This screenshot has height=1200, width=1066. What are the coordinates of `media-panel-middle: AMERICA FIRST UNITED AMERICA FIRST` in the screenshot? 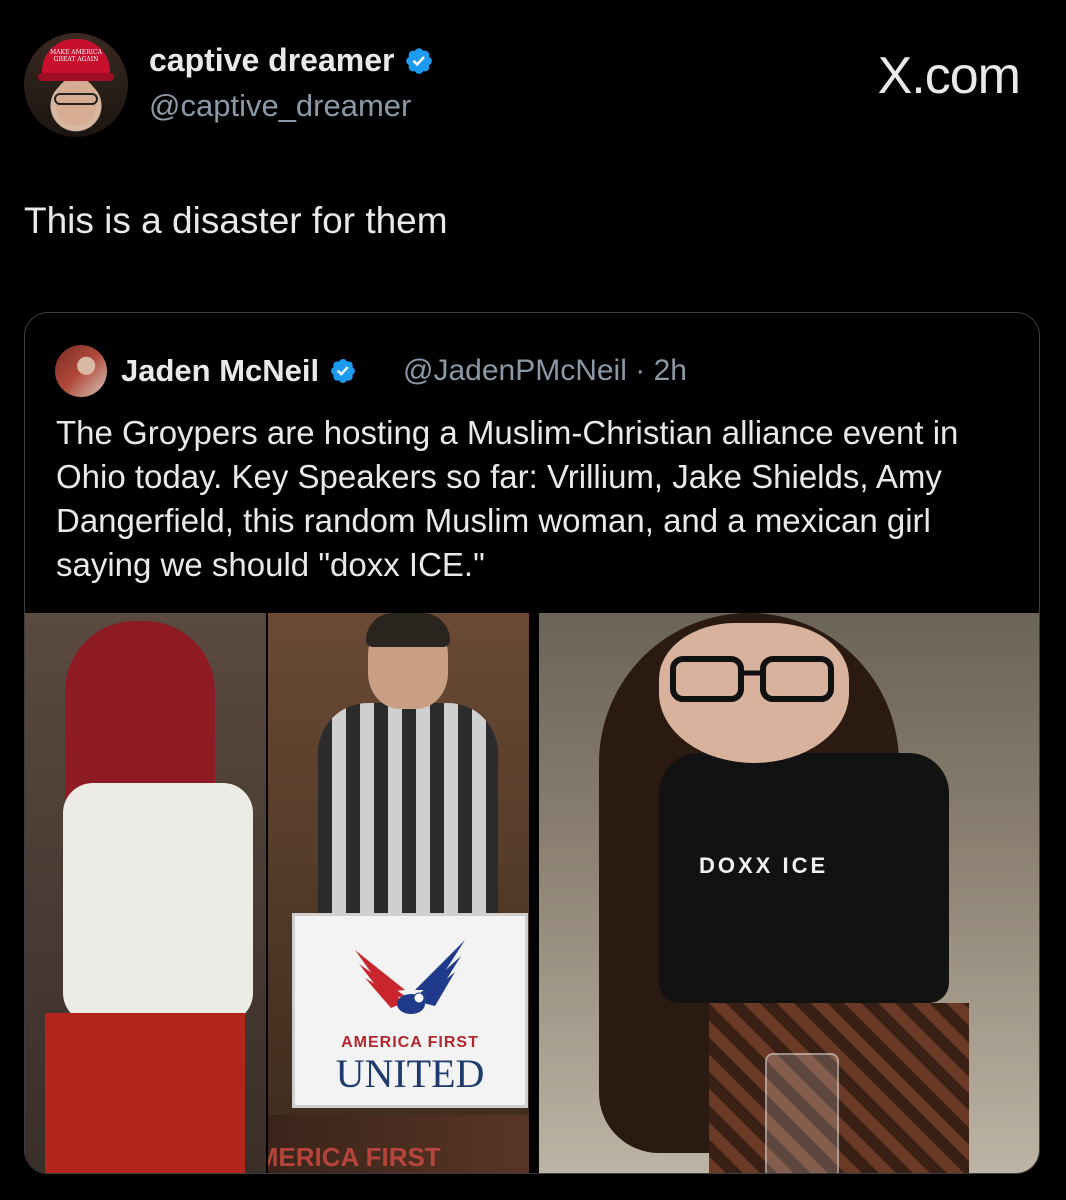 It's located at (398, 893).